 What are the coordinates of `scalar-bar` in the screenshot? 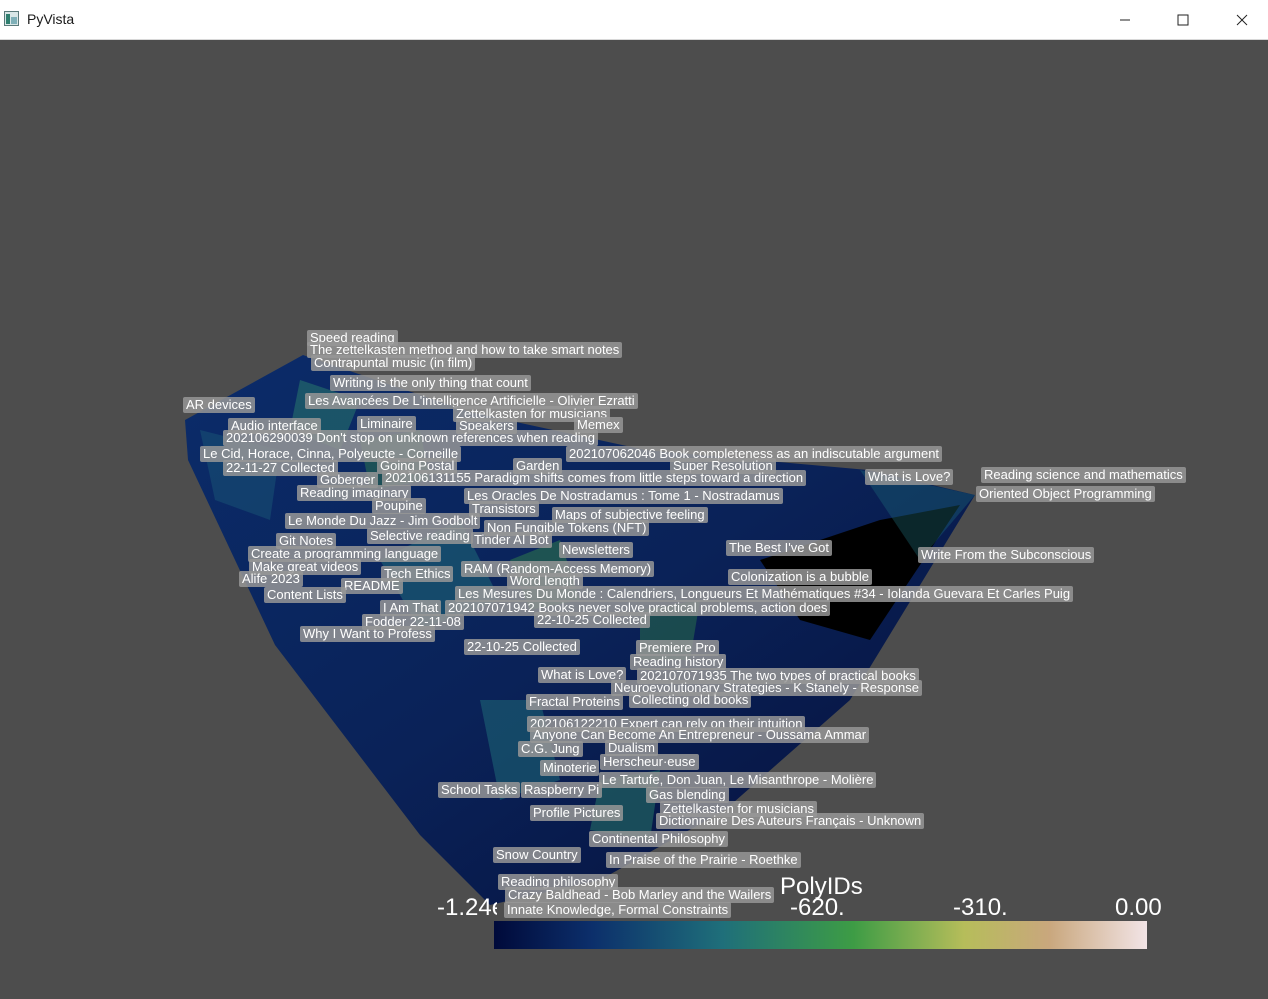 It's located at (820, 935).